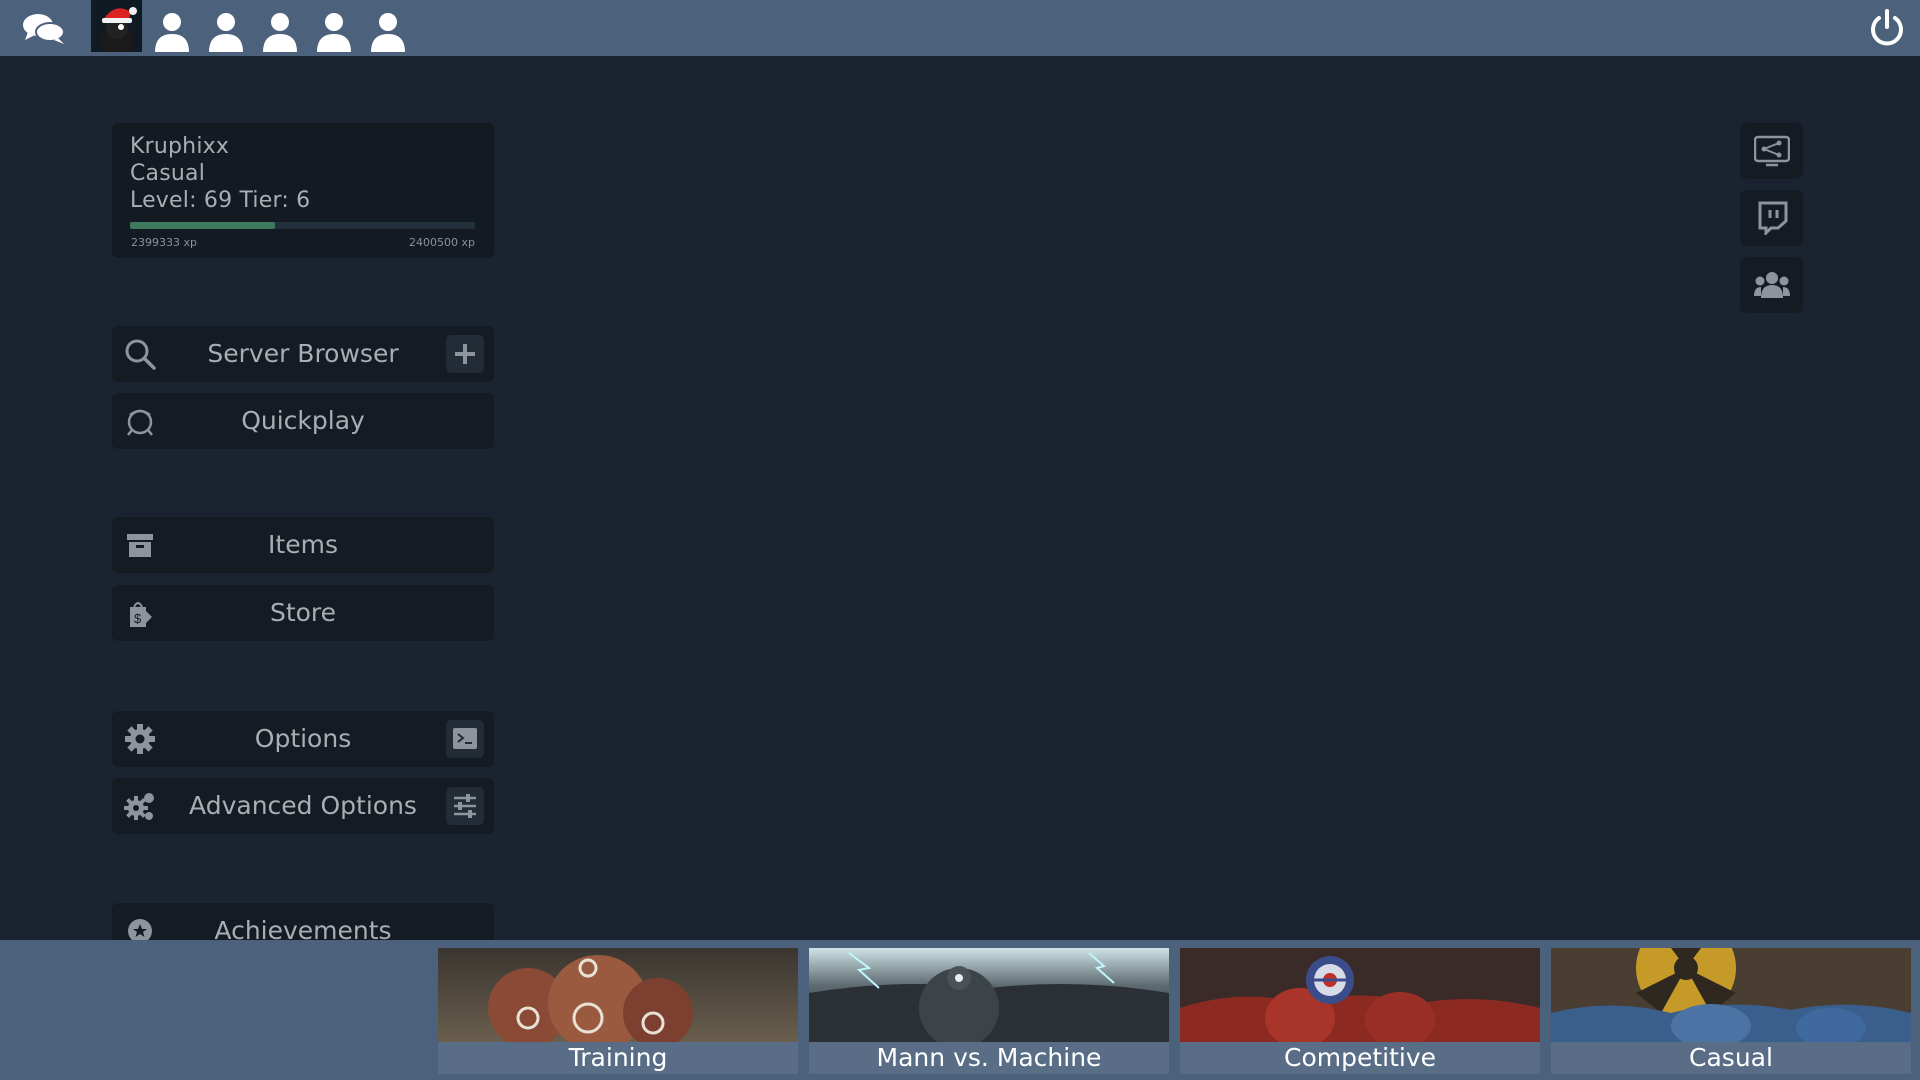 The image size is (1920, 1080). What do you see at coordinates (1887, 28) in the screenshot?
I see `power-icon` at bounding box center [1887, 28].